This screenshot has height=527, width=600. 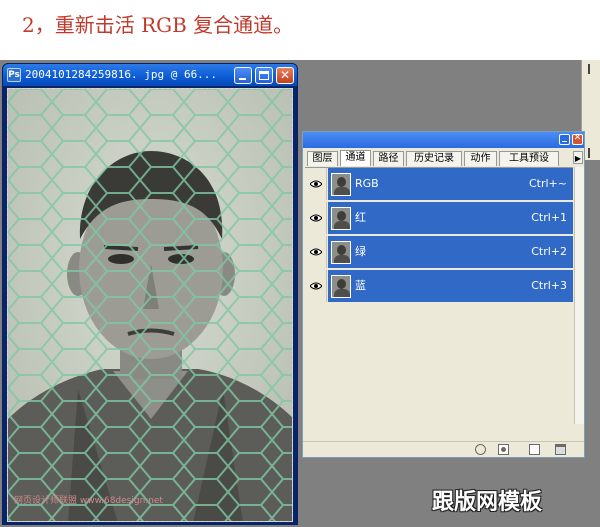 I want to click on save-selection-icon, so click(x=503, y=449).